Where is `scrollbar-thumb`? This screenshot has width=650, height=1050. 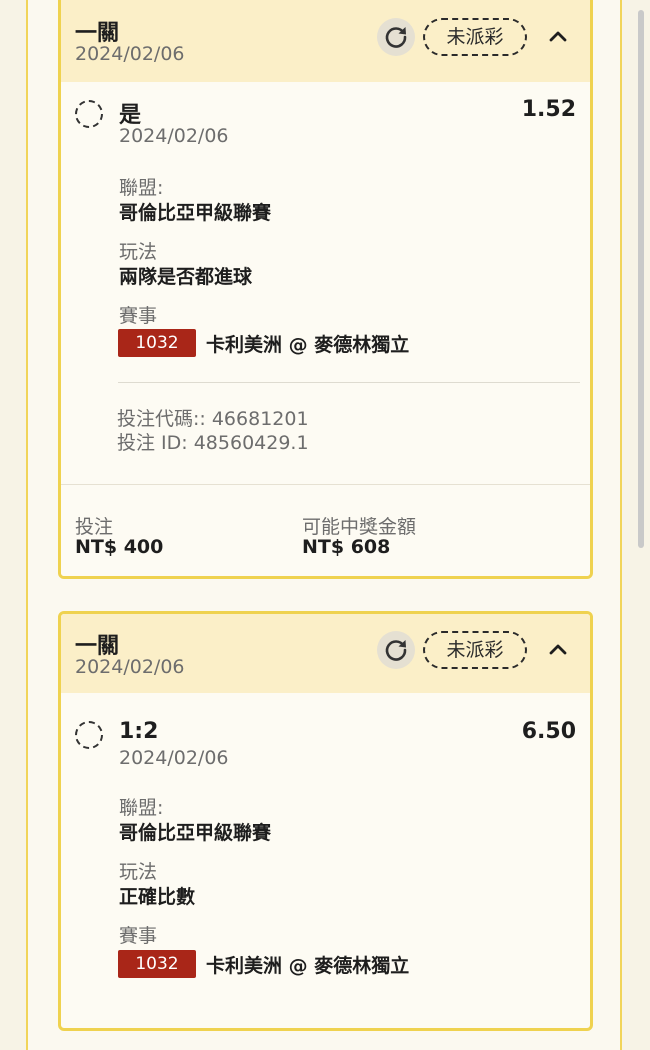 scrollbar-thumb is located at coordinates (641, 279).